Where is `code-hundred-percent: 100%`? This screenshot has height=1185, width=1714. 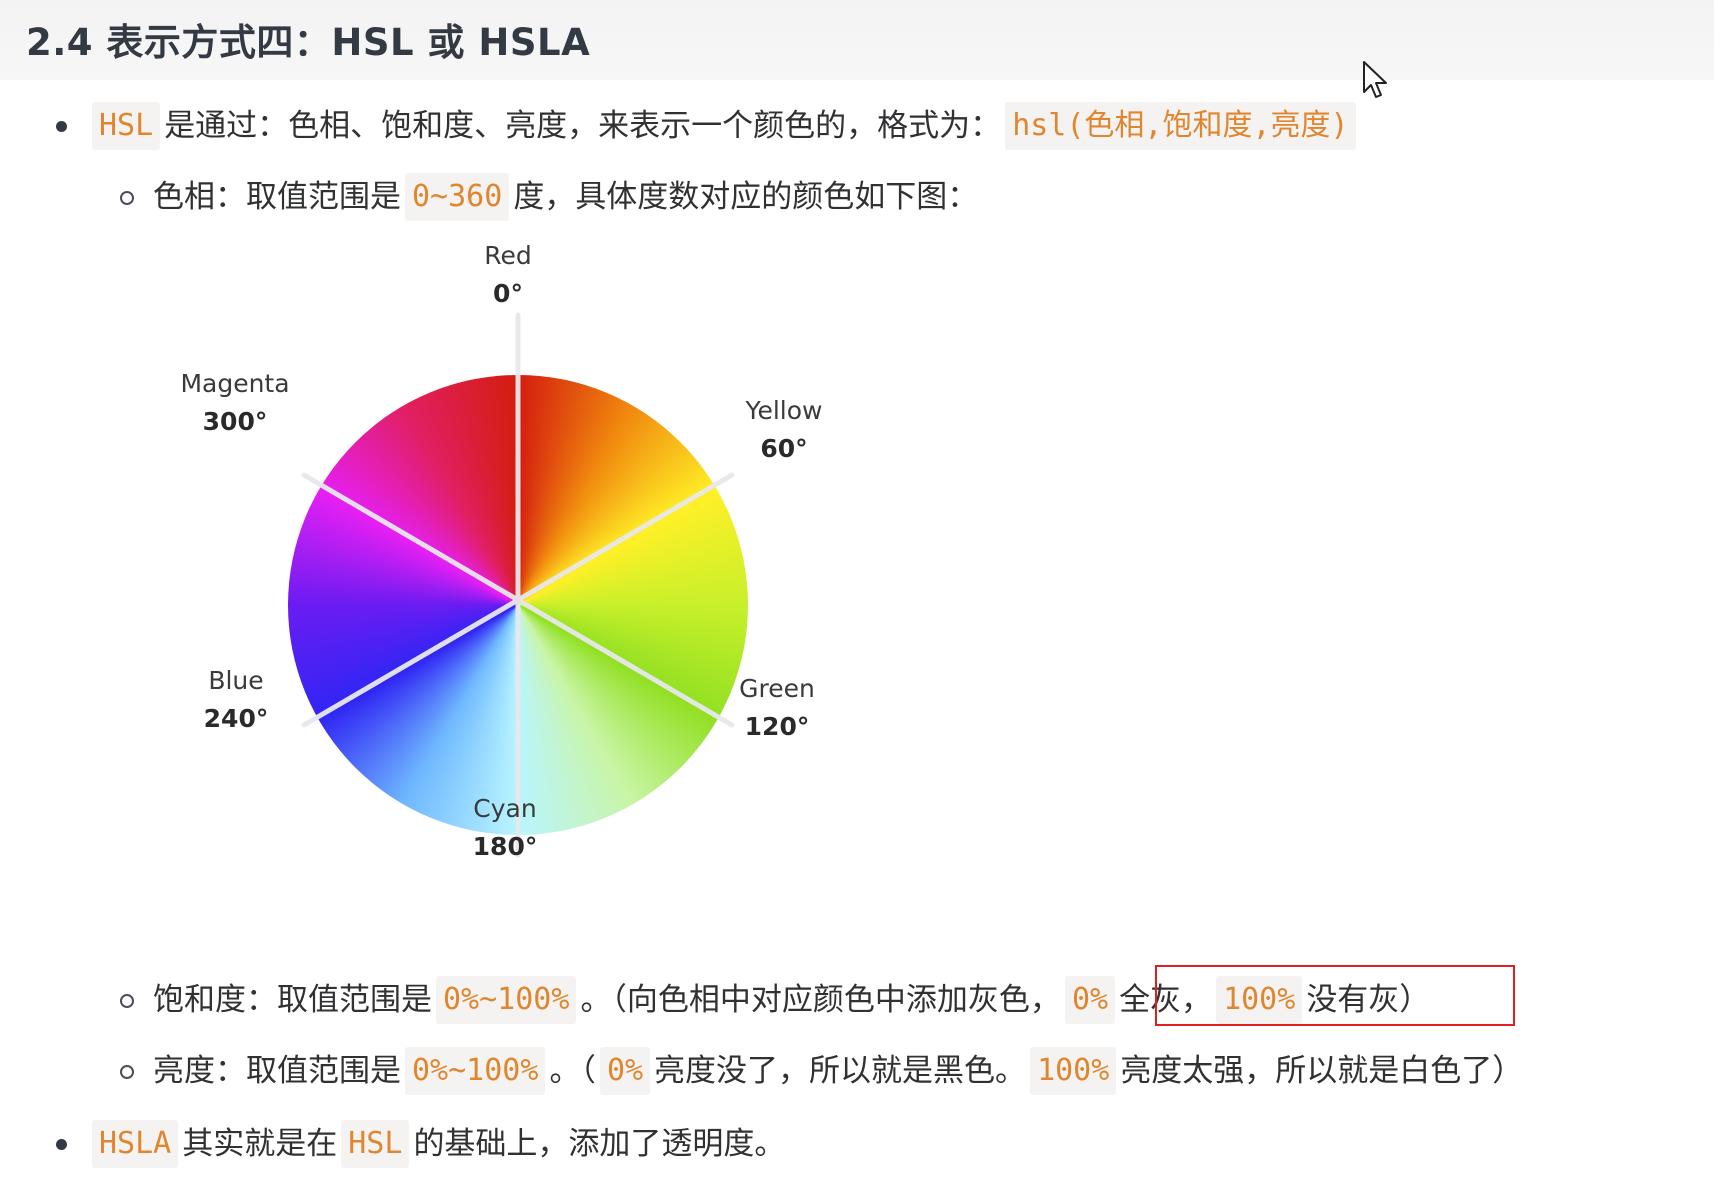
code-hundred-percent: 100% is located at coordinates (1073, 1071).